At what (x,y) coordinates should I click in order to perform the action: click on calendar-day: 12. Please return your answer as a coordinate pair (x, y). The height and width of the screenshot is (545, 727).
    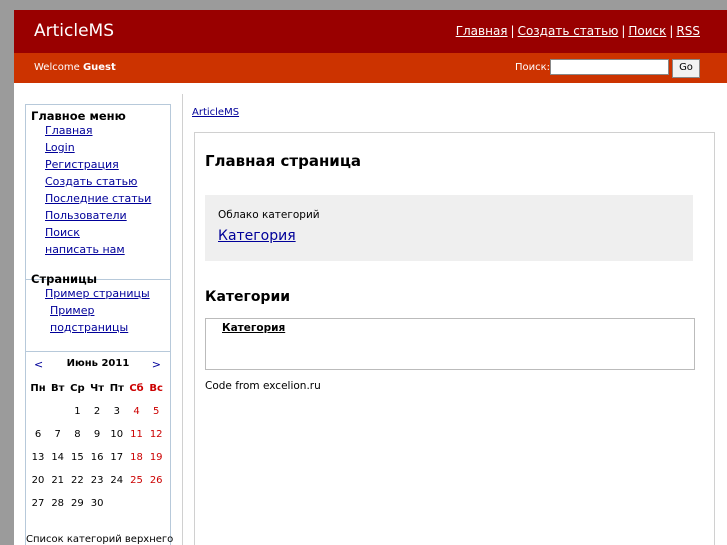
    Looking at the image, I should click on (156, 434).